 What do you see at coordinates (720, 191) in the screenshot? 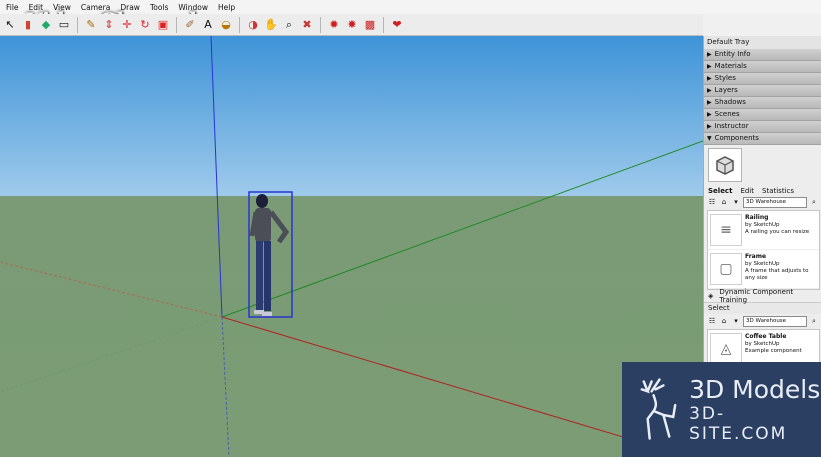
I see `tab-select: Select` at bounding box center [720, 191].